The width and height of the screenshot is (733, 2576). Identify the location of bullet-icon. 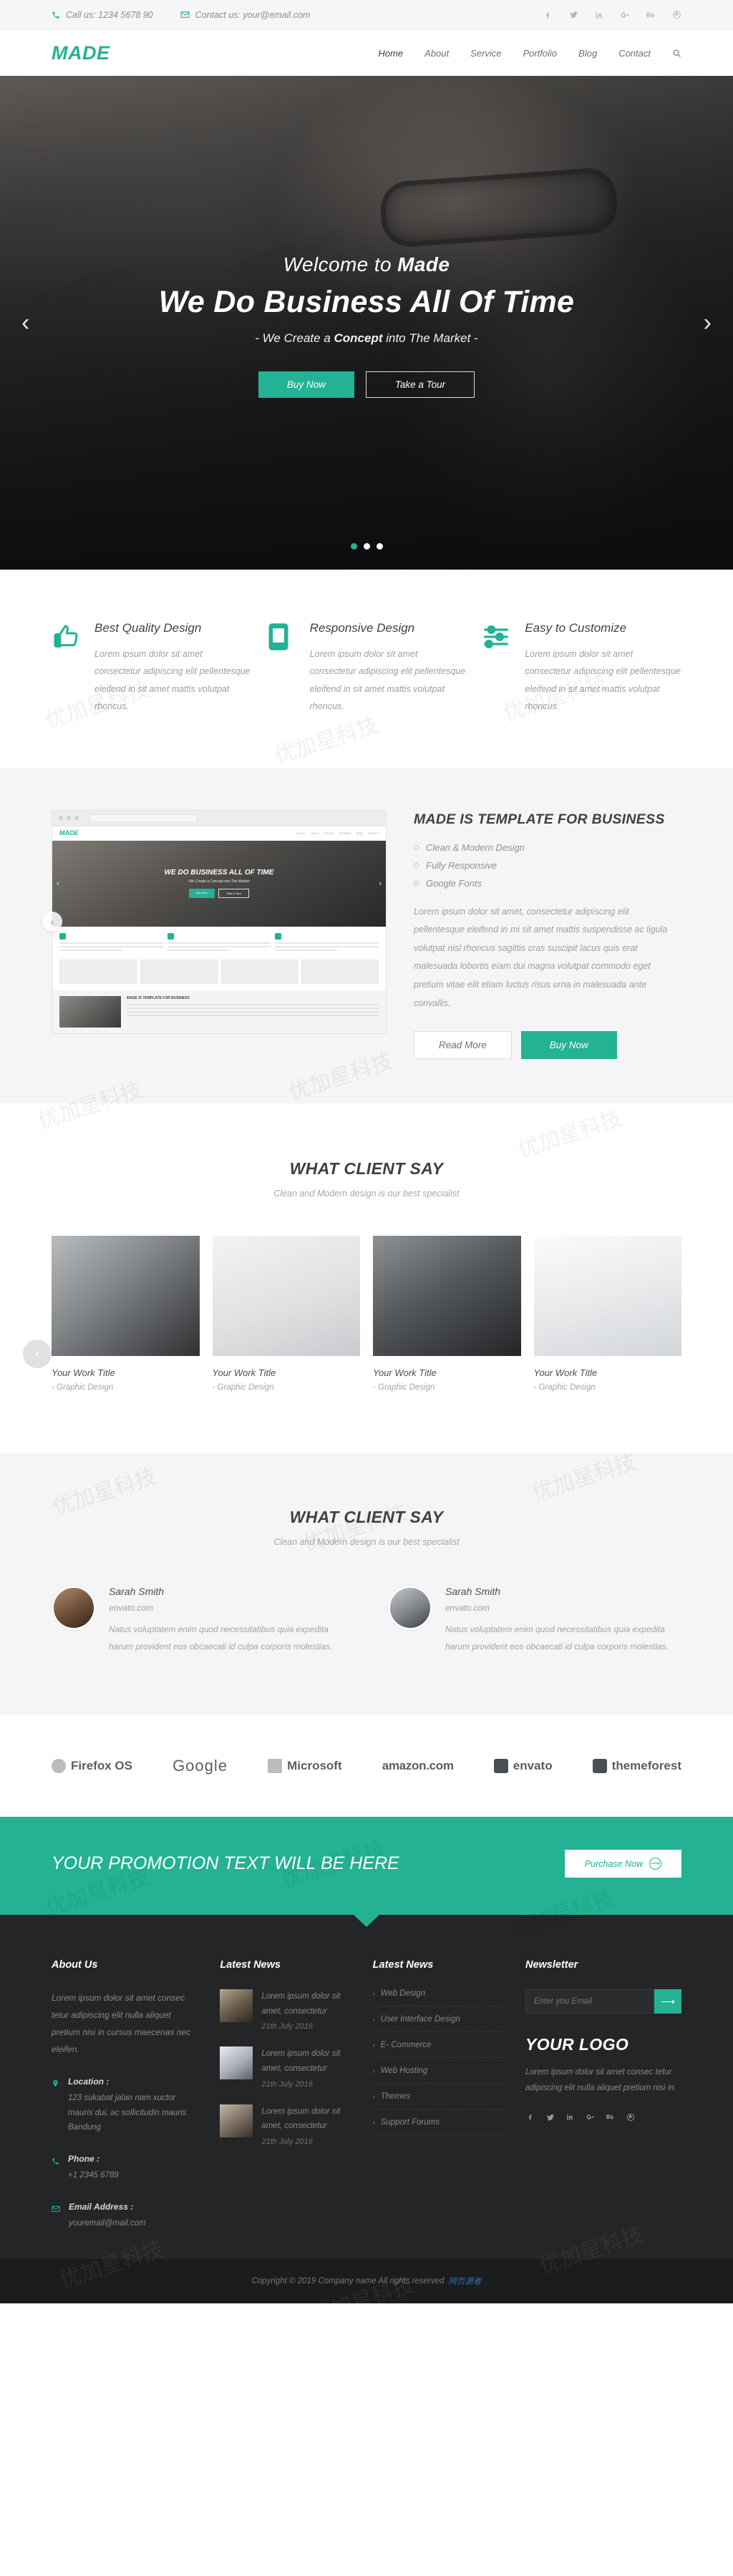
(417, 847).